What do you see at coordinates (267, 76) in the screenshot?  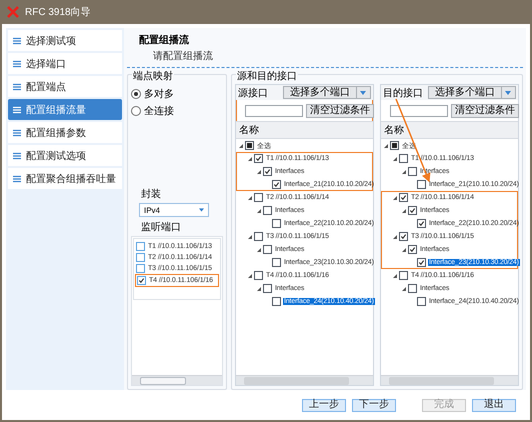 I see `group-legend: 源和目的接口` at bounding box center [267, 76].